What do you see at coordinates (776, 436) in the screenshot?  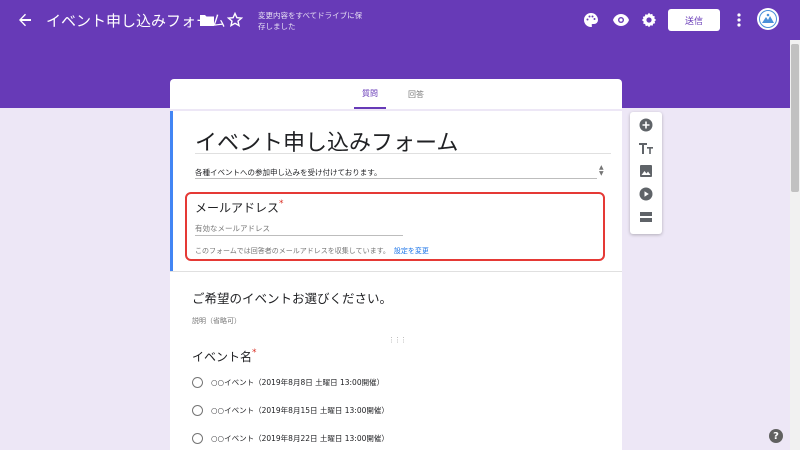 I see `help-icon: ?` at bounding box center [776, 436].